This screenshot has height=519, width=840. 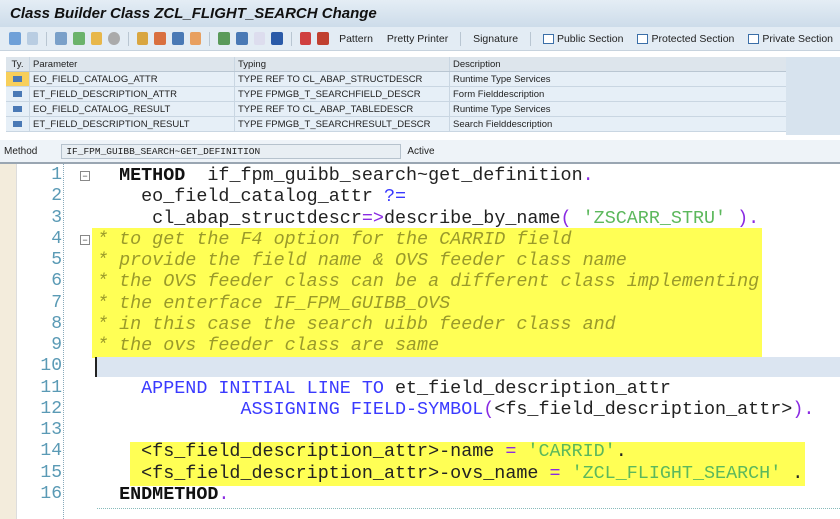 What do you see at coordinates (51, 366) in the screenshot?
I see `line-number: 10` at bounding box center [51, 366].